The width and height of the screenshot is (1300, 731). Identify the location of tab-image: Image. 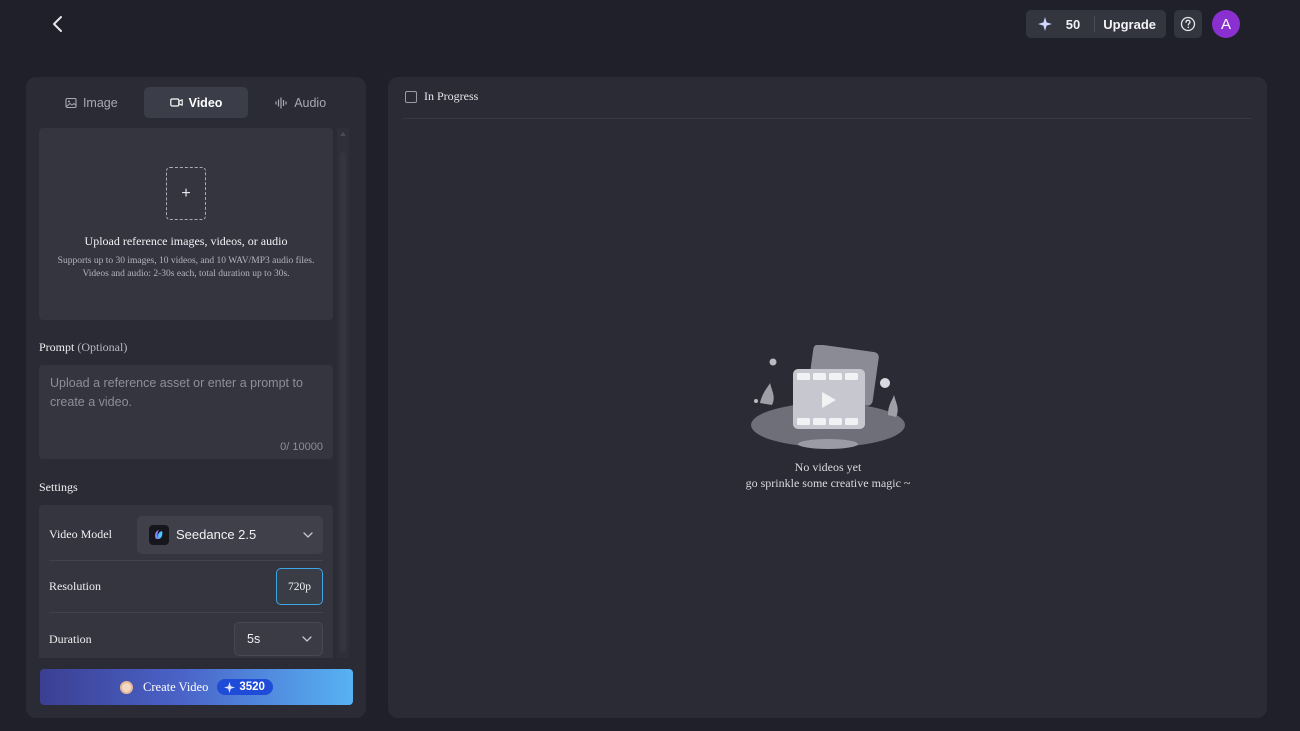
(91, 102).